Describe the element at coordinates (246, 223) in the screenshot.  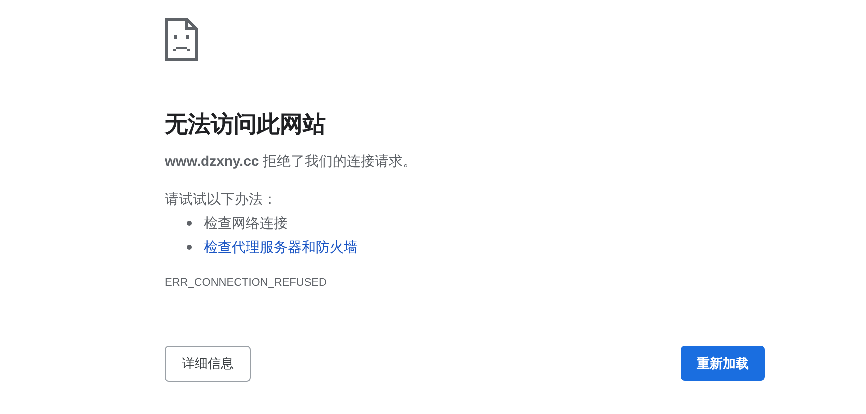
I see `suggestion-text: 检查网络连接` at that location.